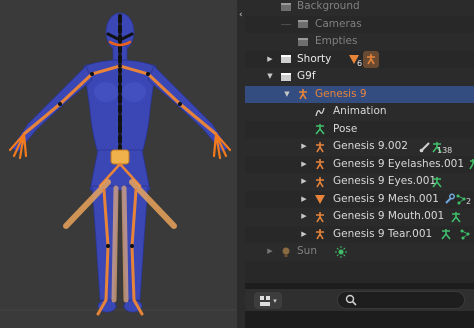 Image resolution: width=474 pixels, height=328 pixels. I want to click on properties-header: ▾, so click(359, 305).